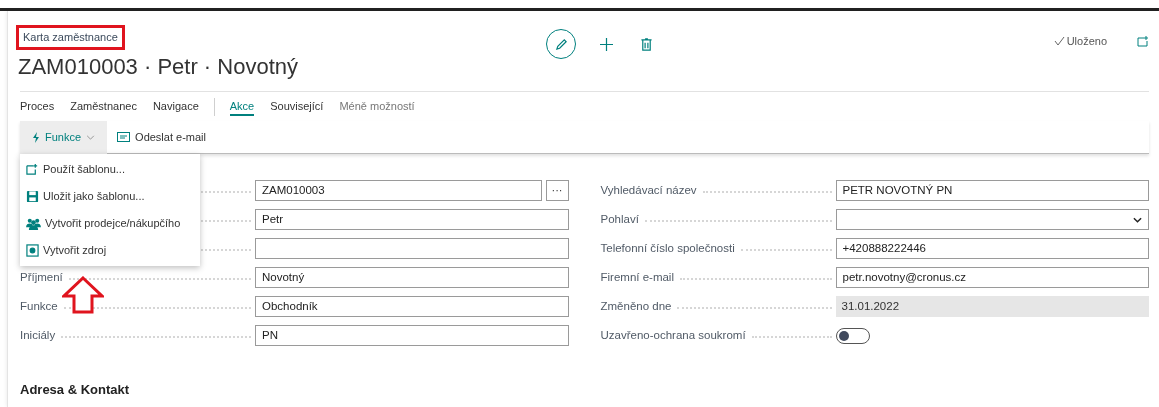 This screenshot has height=407, width=1159. What do you see at coordinates (242, 106) in the screenshot?
I see `tab: Akce` at bounding box center [242, 106].